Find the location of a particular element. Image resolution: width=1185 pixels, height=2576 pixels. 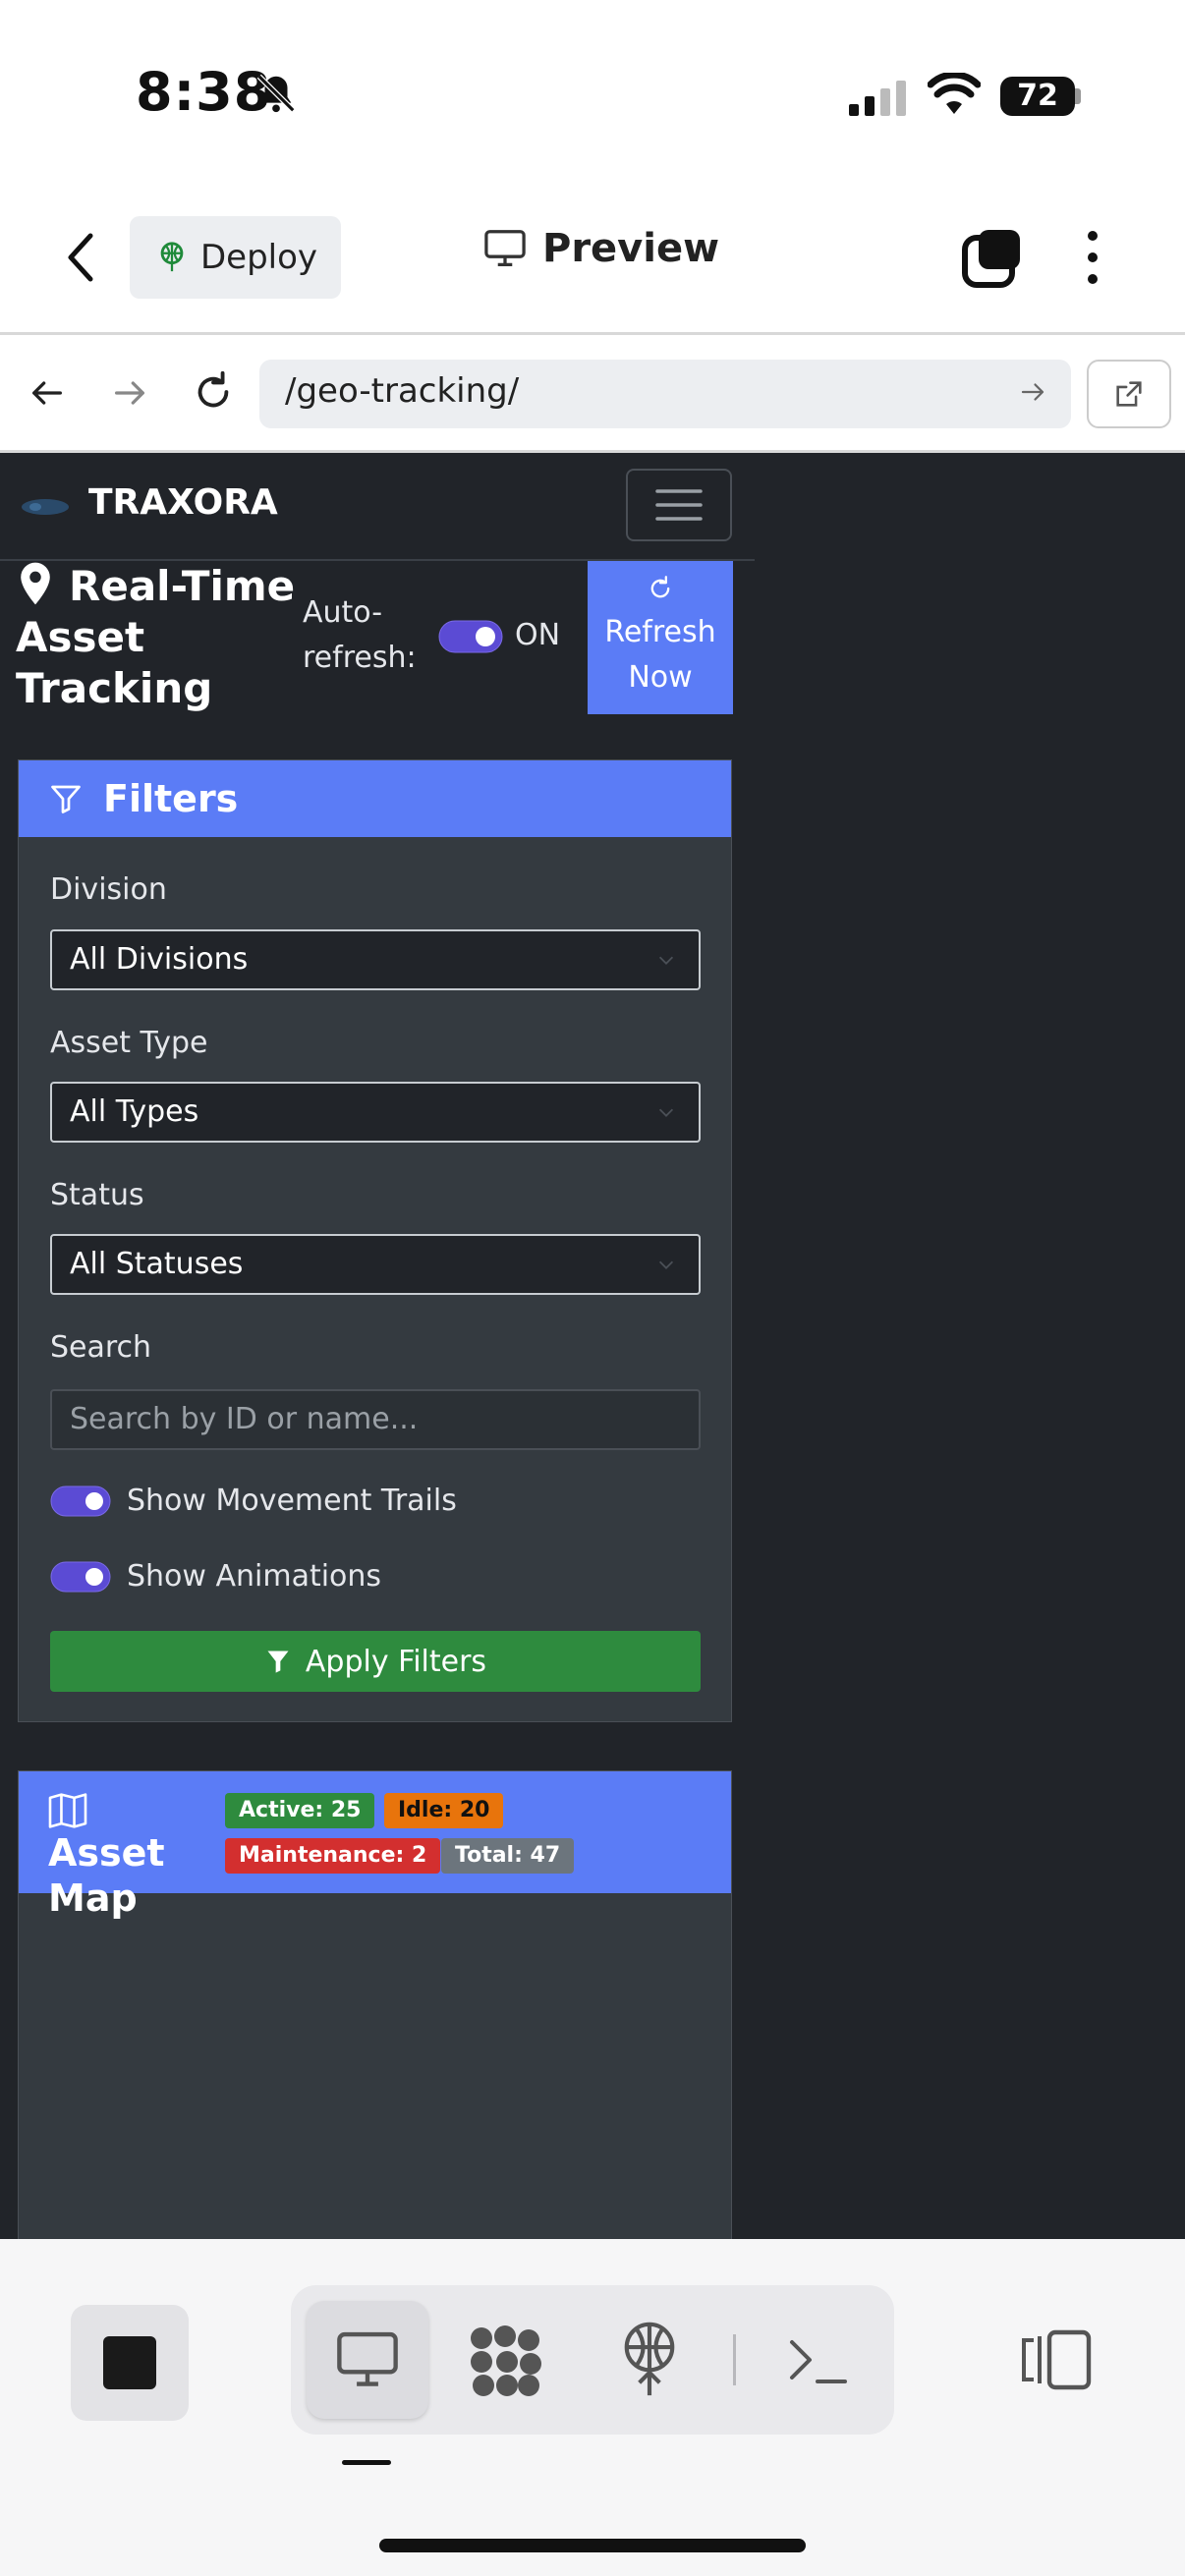

filters-heading: Filters is located at coordinates (171, 798).